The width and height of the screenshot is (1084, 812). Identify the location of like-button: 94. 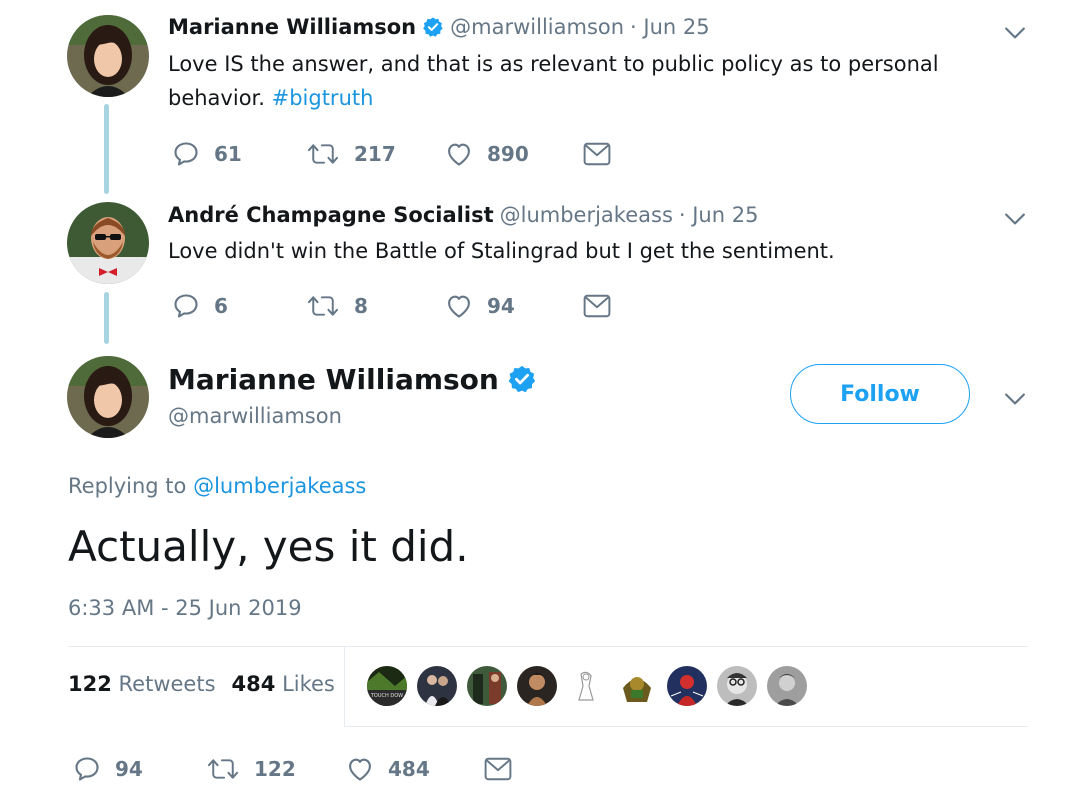
(480, 306).